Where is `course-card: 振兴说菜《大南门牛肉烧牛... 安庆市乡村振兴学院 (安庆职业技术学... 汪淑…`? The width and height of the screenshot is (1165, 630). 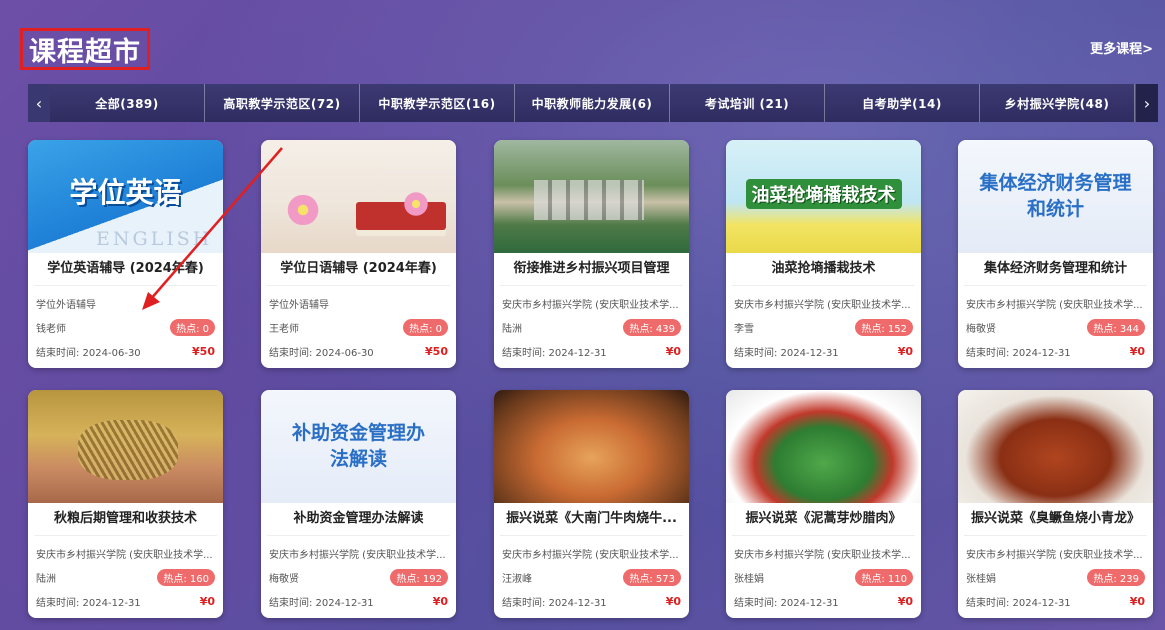 course-card: 振兴说菜《大南门牛肉烧牛... 安庆市乡村振兴学院 (安庆职业技术学... 汪淑… is located at coordinates (591, 504).